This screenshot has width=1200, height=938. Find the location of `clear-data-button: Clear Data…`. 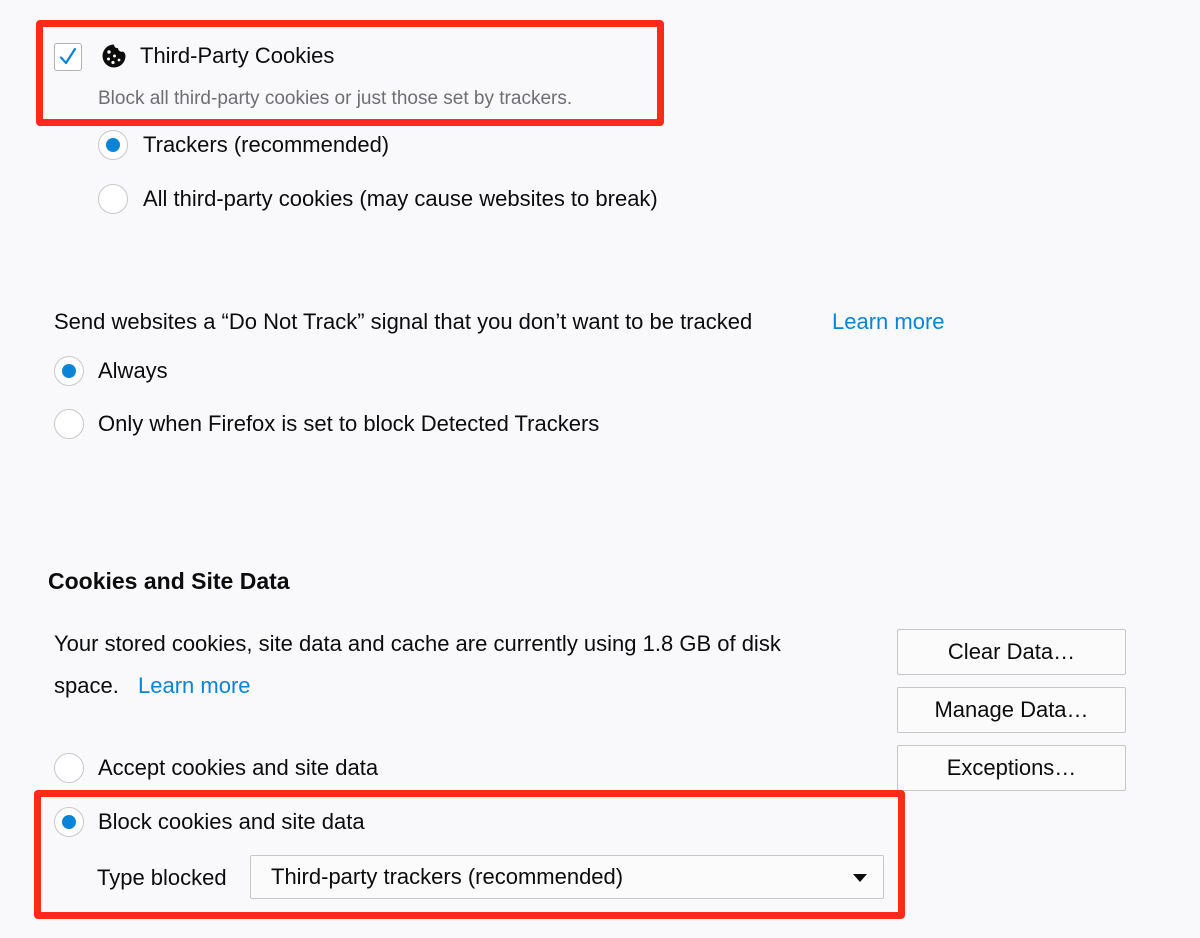

clear-data-button: Clear Data… is located at coordinates (1011, 652).